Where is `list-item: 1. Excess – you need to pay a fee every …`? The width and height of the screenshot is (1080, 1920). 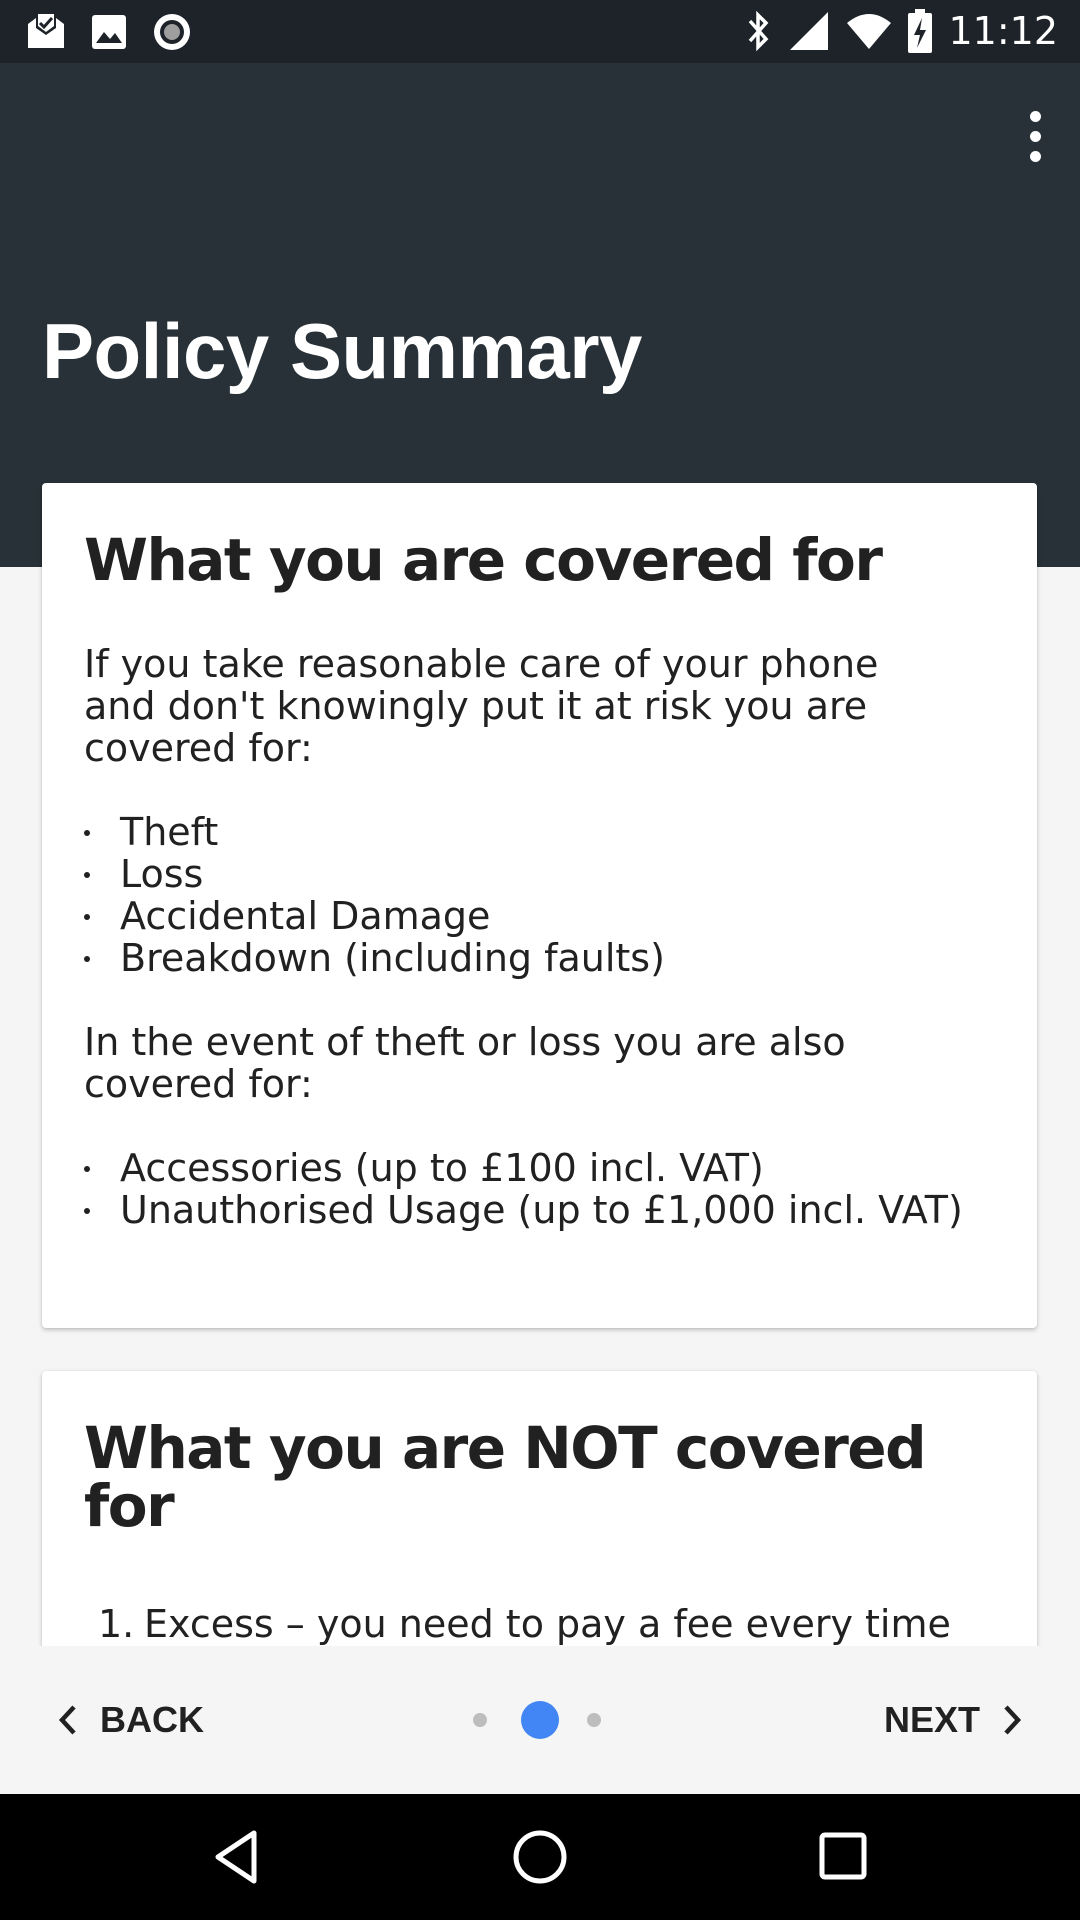 list-item: 1. Excess – you need to pay a fee every … is located at coordinates (524, 1624).